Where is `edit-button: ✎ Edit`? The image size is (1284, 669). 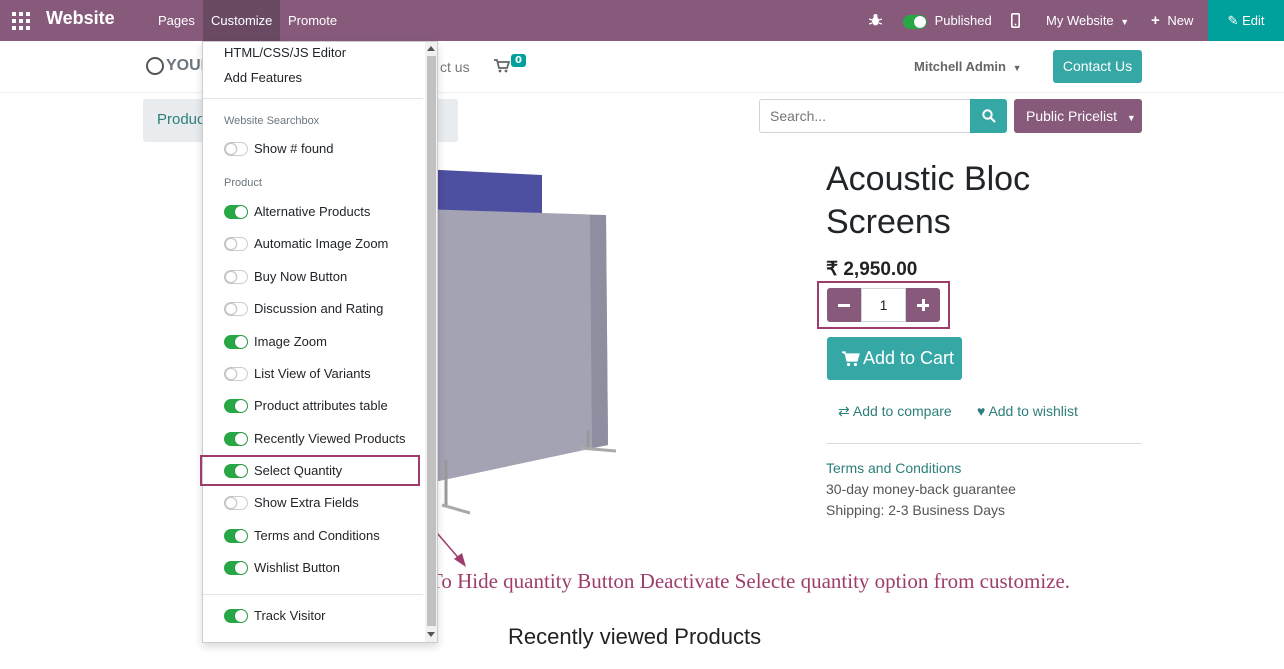
edit-button: ✎ Edit is located at coordinates (1246, 20).